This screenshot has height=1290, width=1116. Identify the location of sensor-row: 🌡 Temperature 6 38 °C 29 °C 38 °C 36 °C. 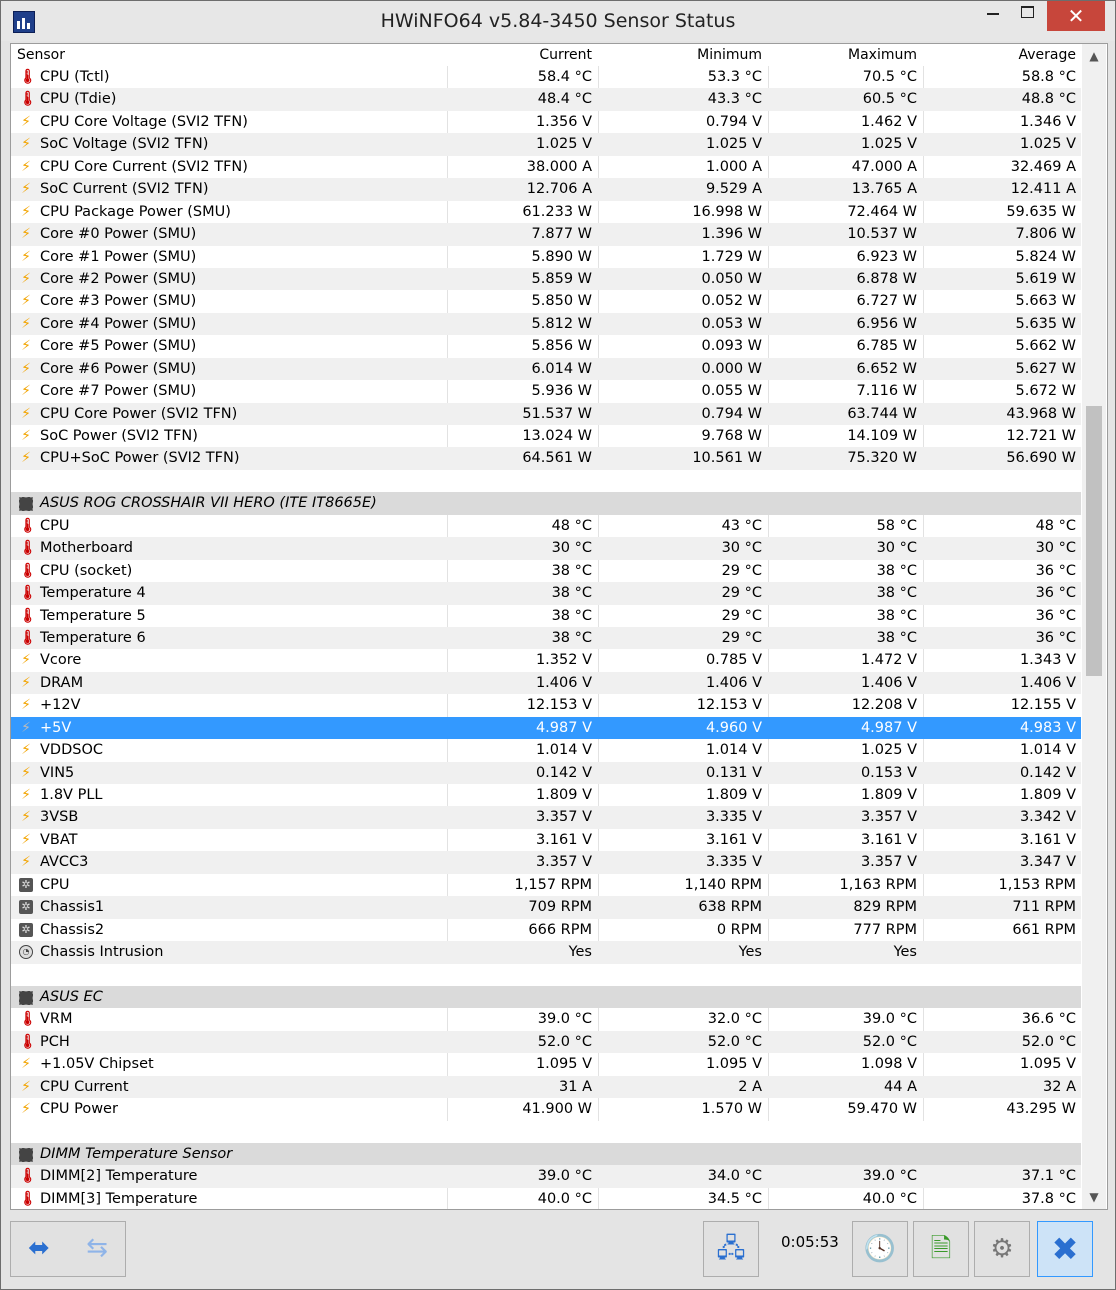
(546, 638).